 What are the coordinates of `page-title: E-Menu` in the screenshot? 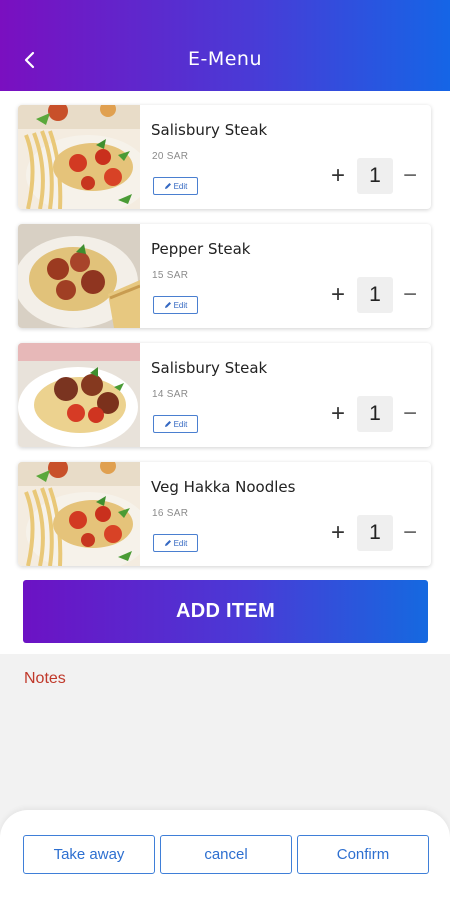 It's located at (225, 59).